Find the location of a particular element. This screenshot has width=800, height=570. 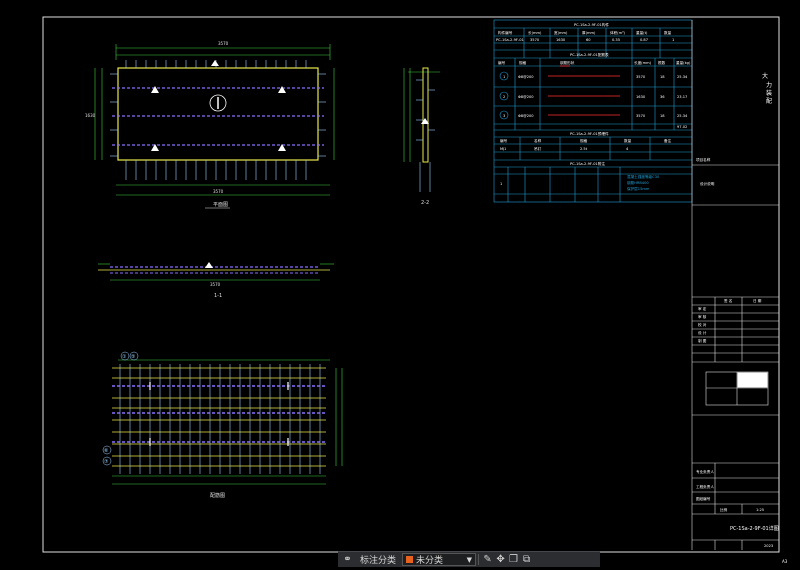

category-color-swatch is located at coordinates (410, 559).